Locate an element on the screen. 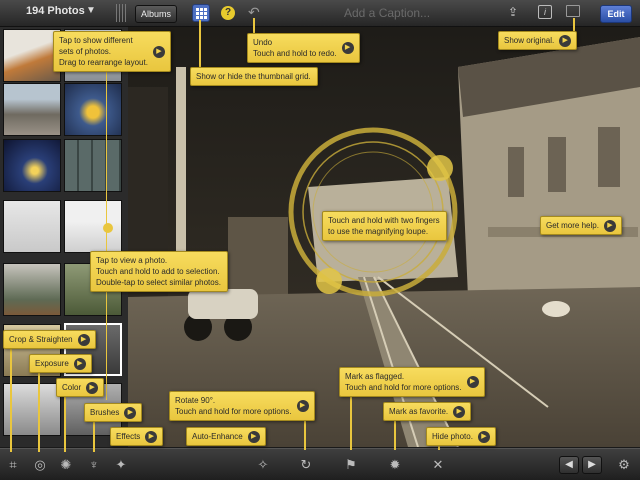 The height and width of the screenshot is (480, 640). bottom-toolbar: ⌗ ◎ ✺ ♆ ✦ ✧ ↻ ⚑ ✹ ✕ ◀ ▶ ⚙ is located at coordinates (320, 464).